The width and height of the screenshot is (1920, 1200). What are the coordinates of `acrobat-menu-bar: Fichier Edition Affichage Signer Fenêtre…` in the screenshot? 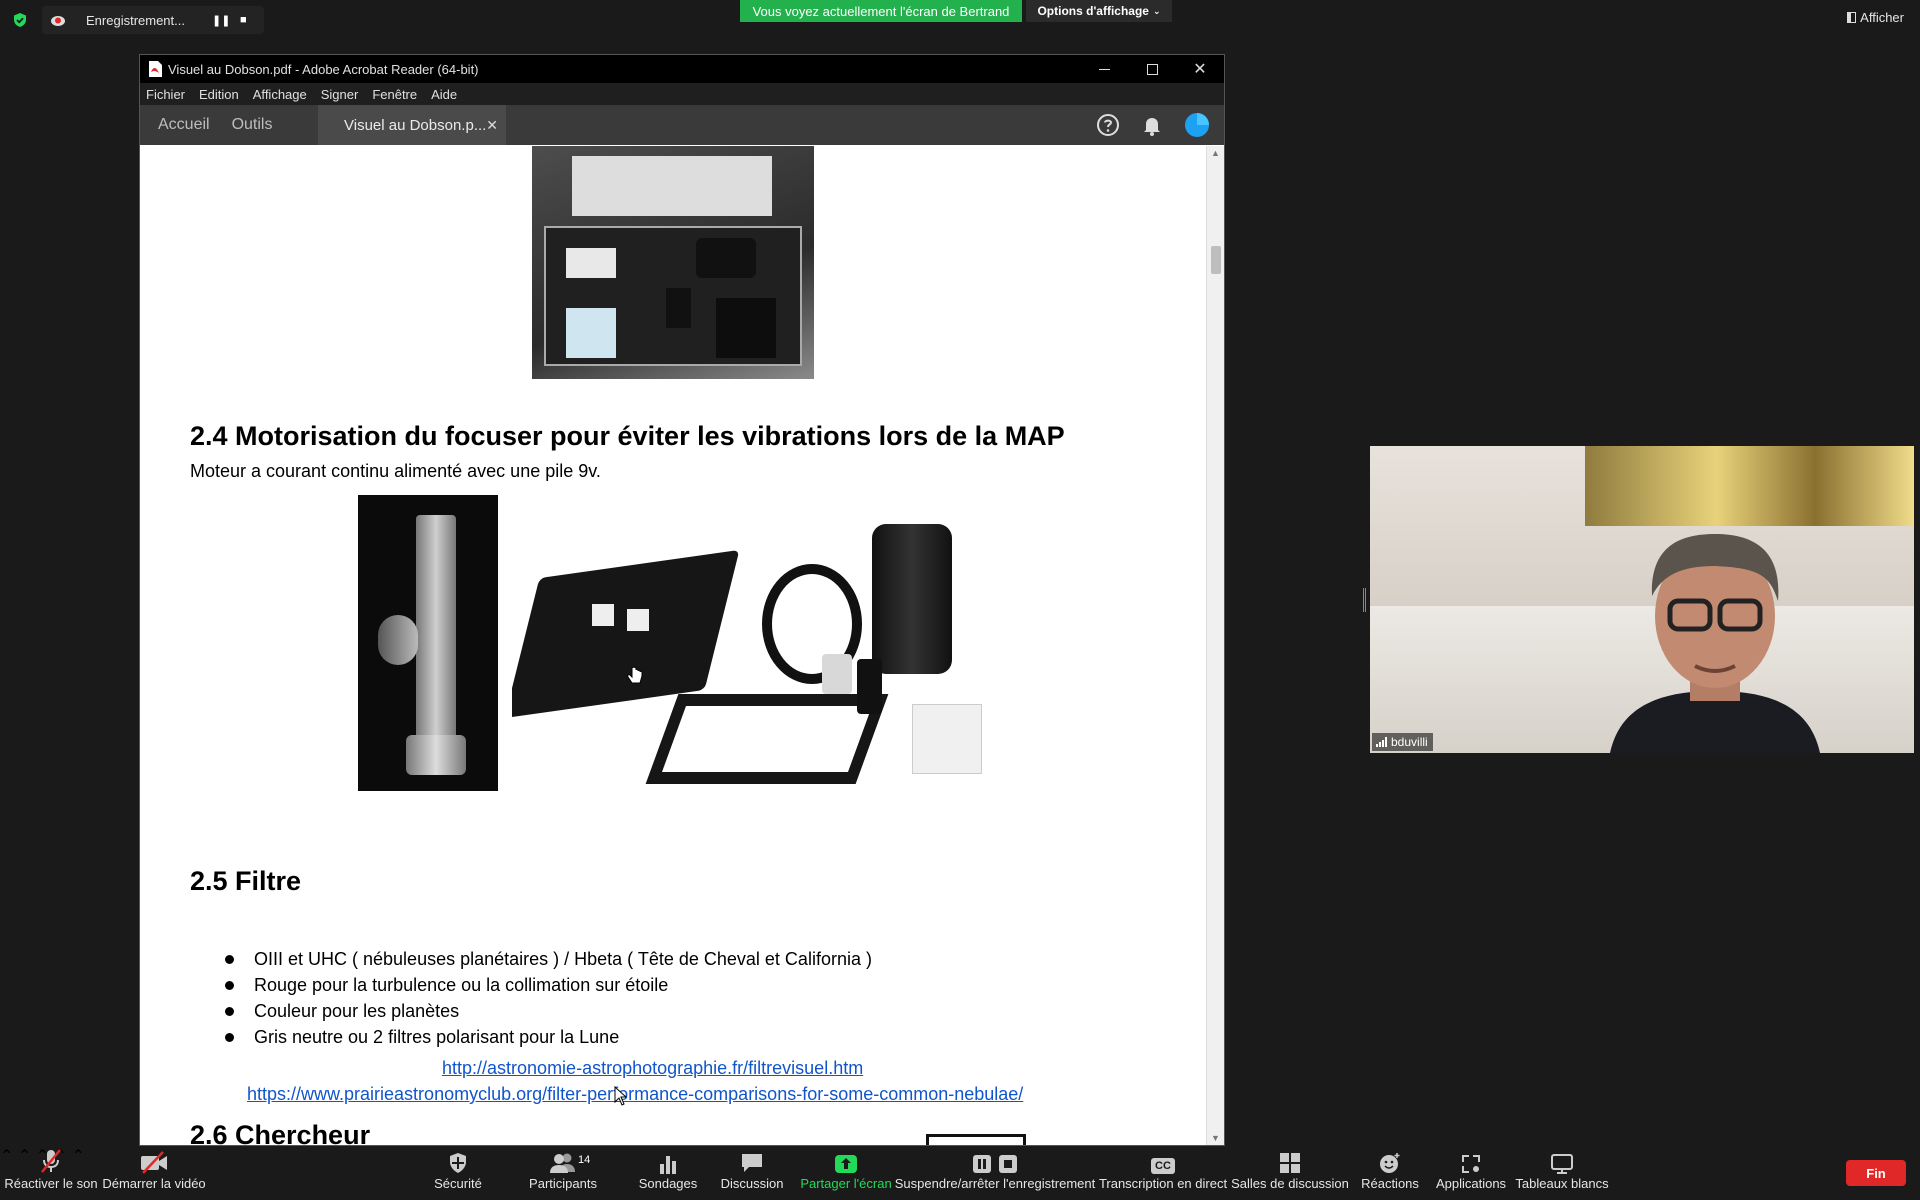 It's located at (682, 94).